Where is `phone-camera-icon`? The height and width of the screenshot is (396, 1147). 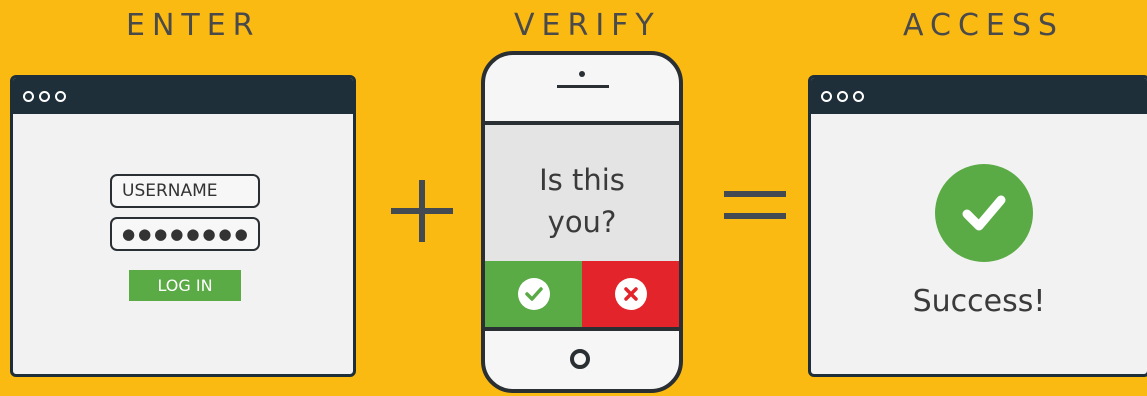
phone-camera-icon is located at coordinates (582, 74).